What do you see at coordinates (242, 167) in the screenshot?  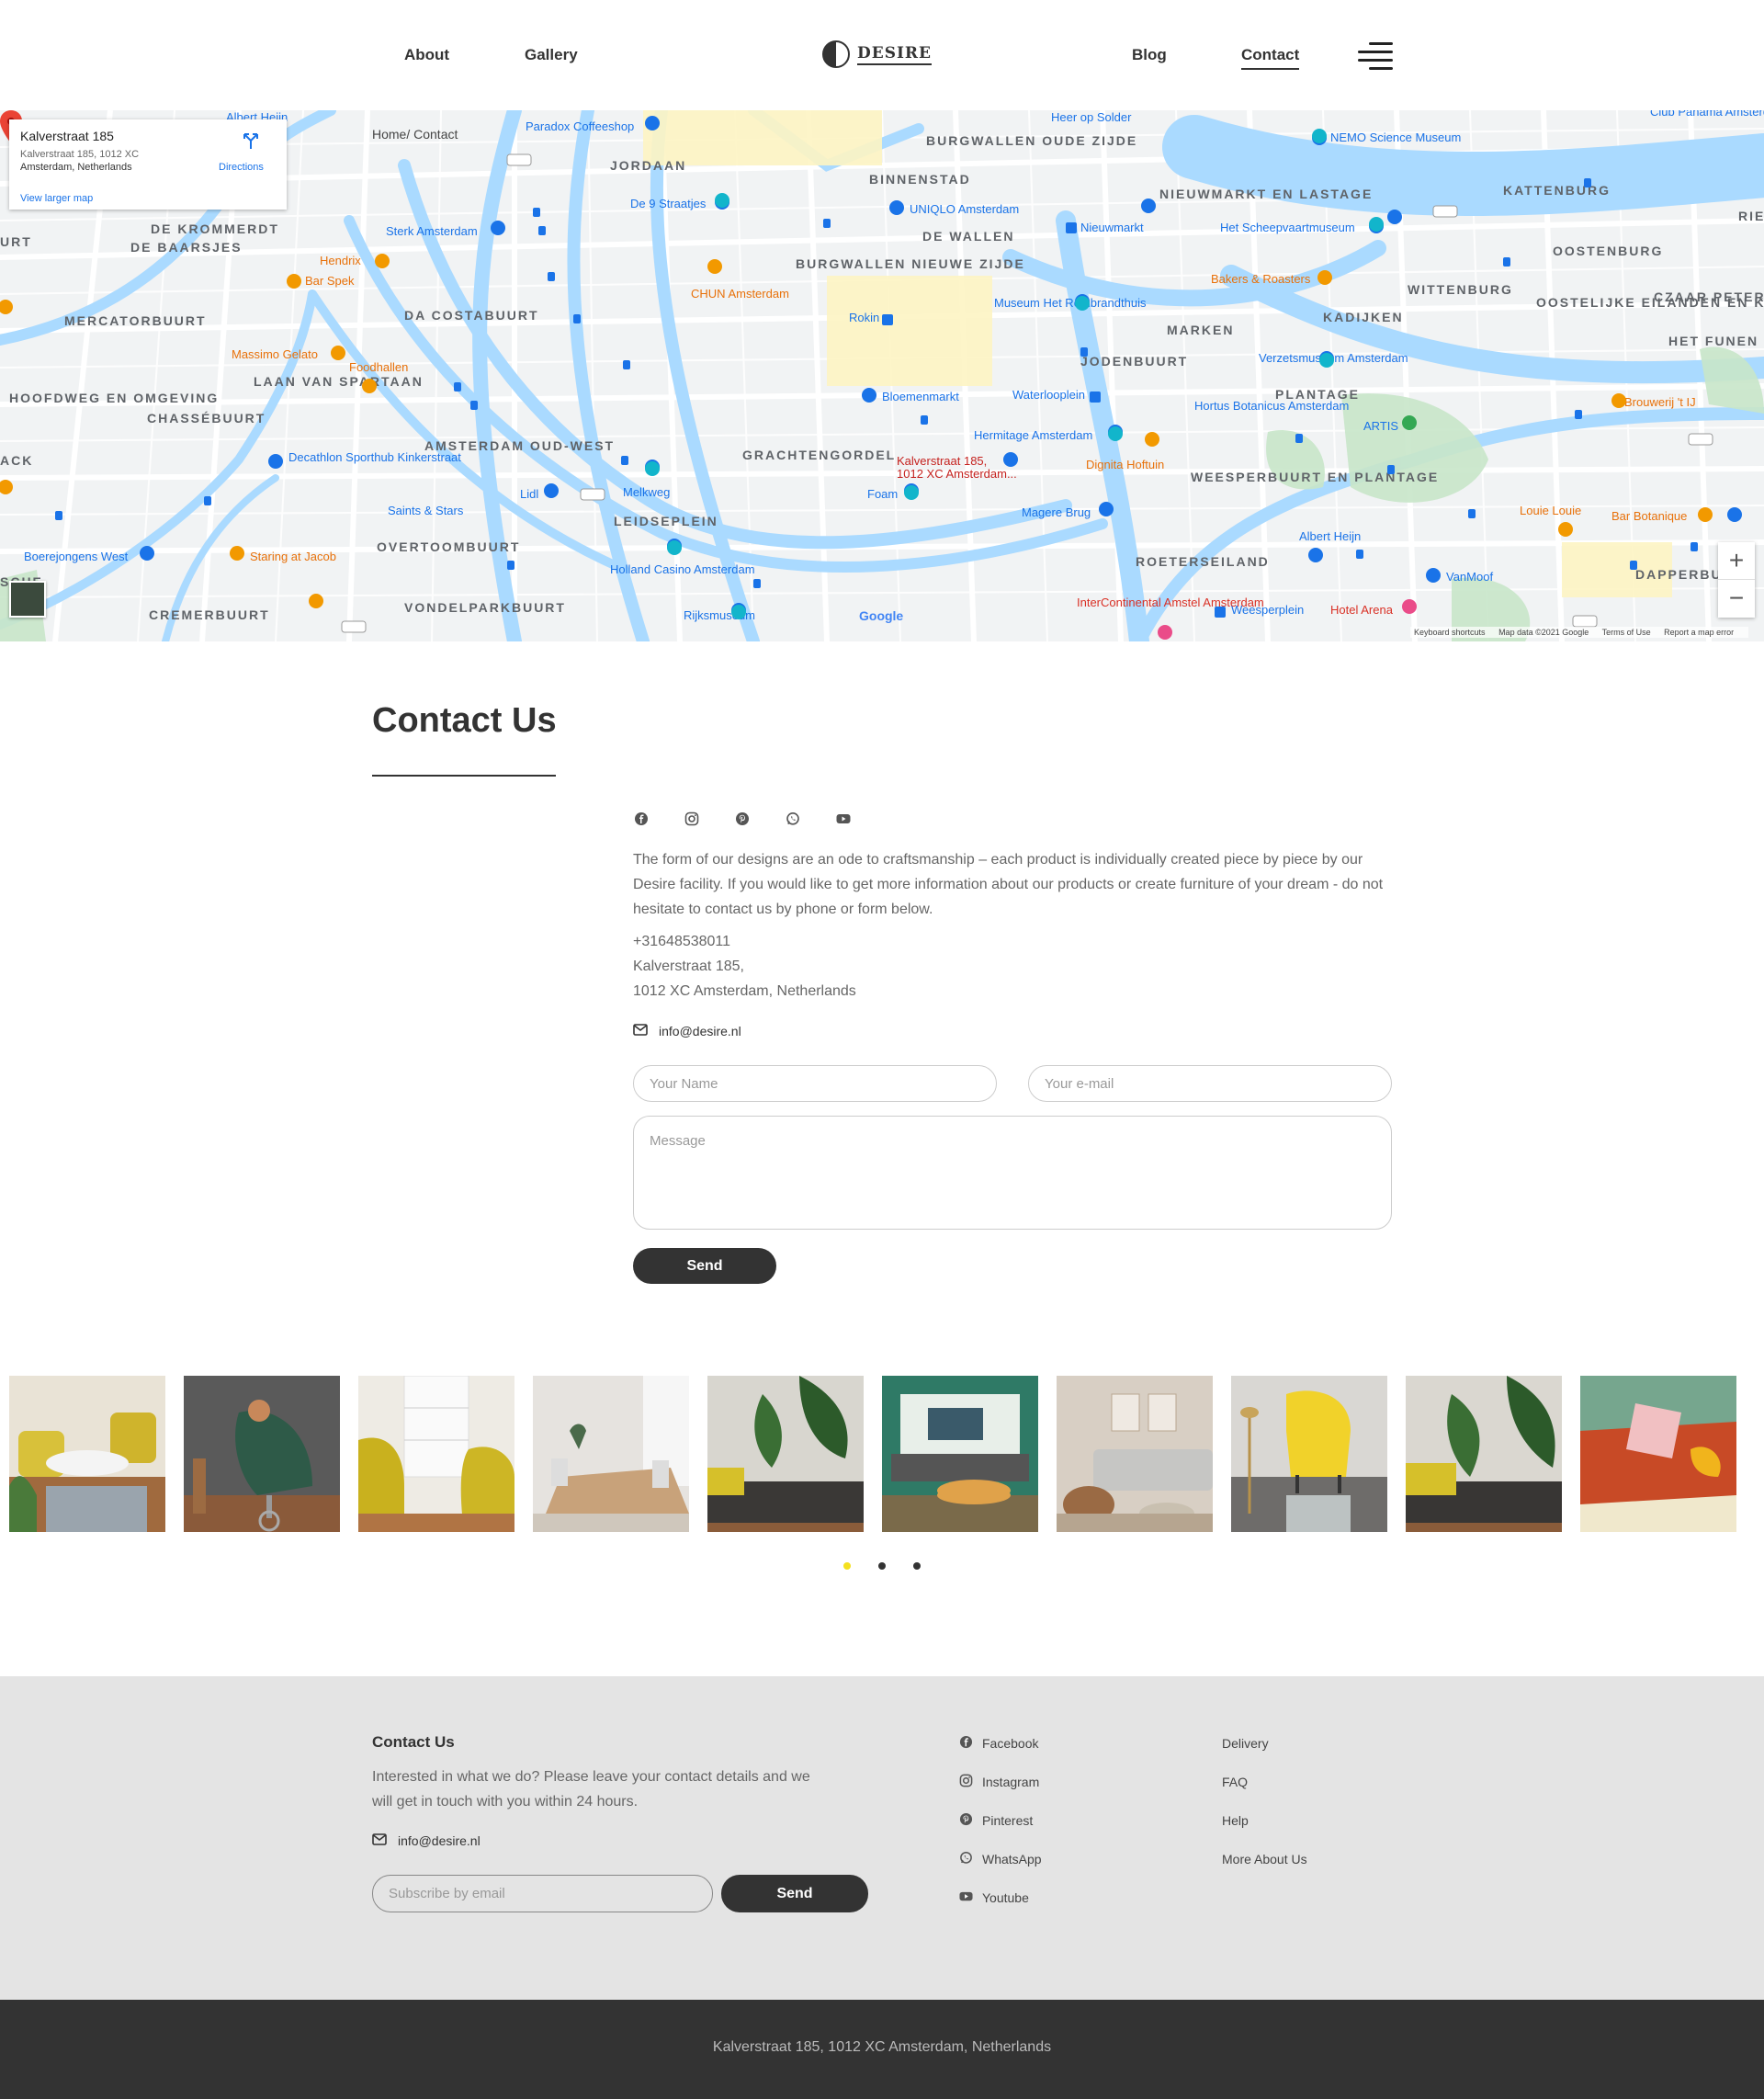 I see `directions-link: Directions` at bounding box center [242, 167].